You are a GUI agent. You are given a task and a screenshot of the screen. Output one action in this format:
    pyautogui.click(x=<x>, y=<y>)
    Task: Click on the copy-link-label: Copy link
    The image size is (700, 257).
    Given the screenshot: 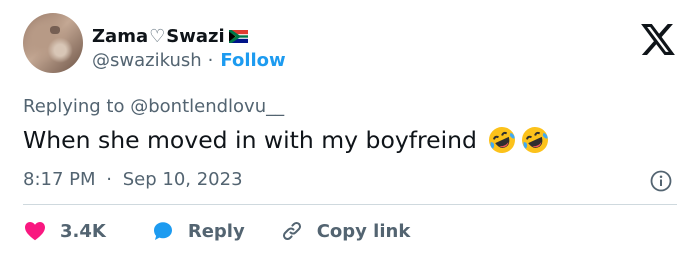 What is the action you would take?
    pyautogui.click(x=363, y=231)
    